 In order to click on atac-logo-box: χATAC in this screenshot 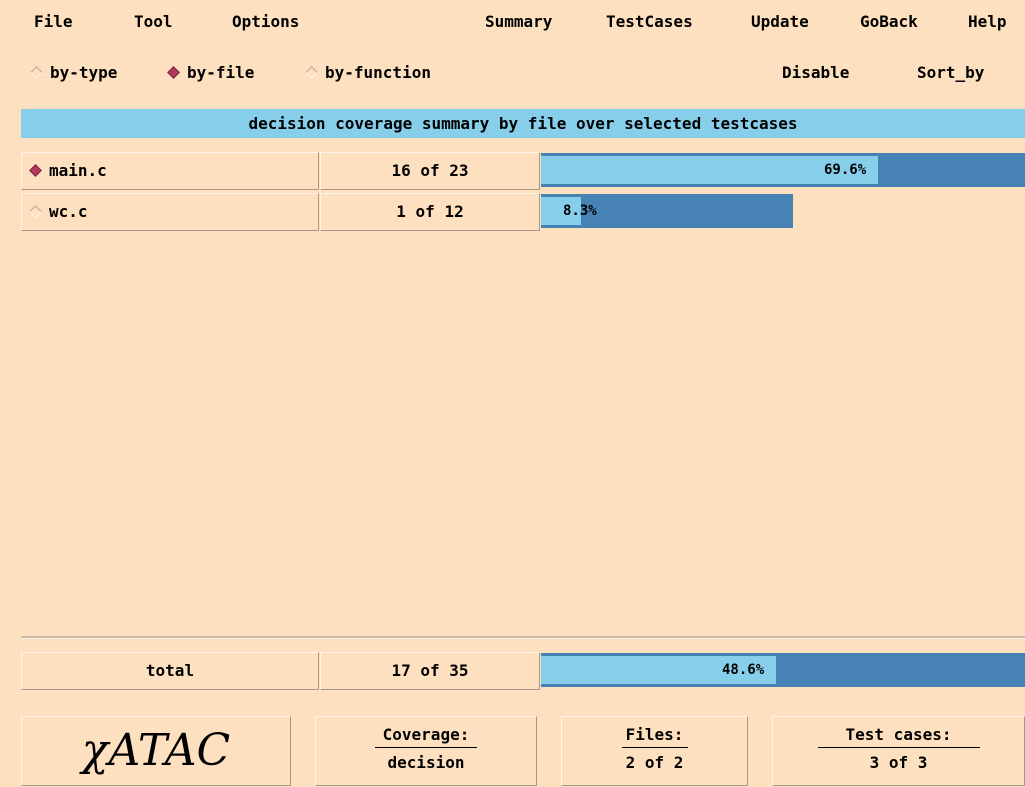, I will do `click(156, 751)`.